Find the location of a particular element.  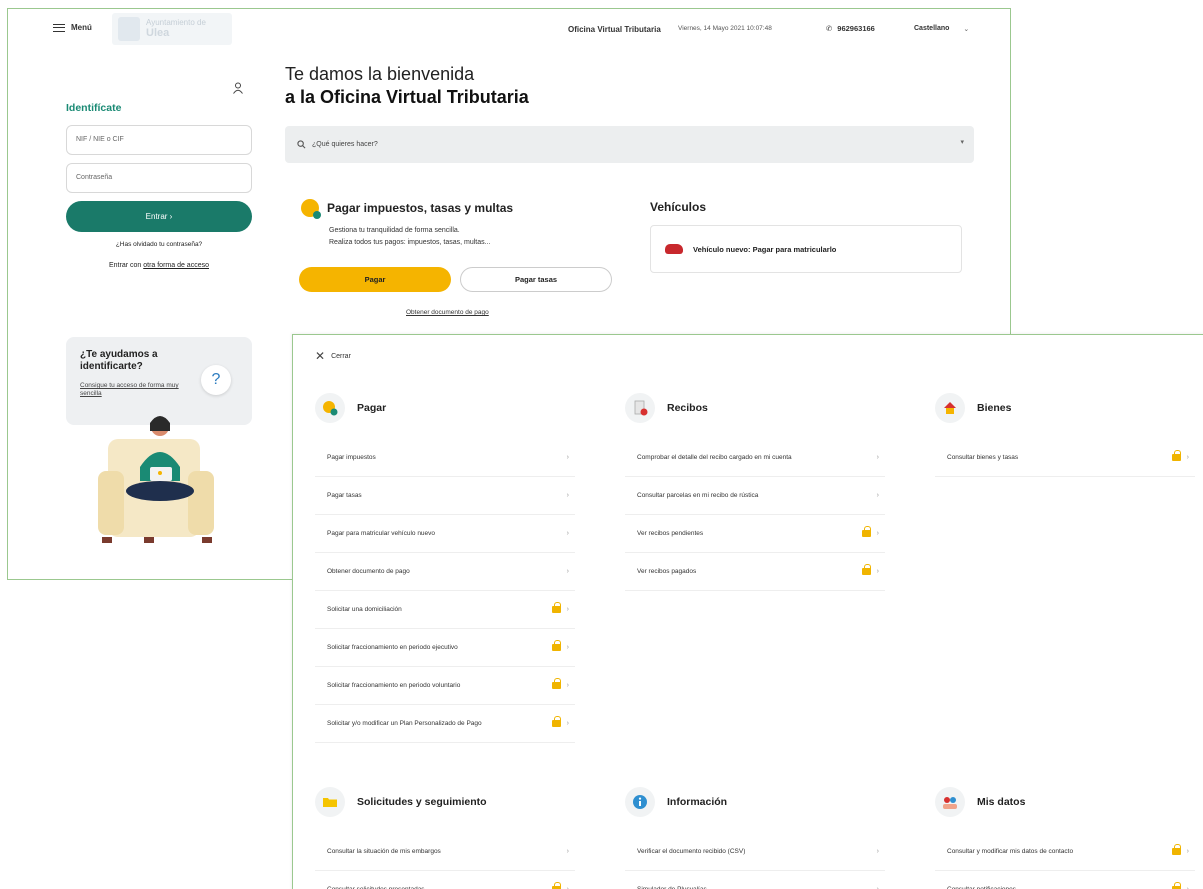

menu-section-title: Mis datos is located at coordinates (1001, 802).